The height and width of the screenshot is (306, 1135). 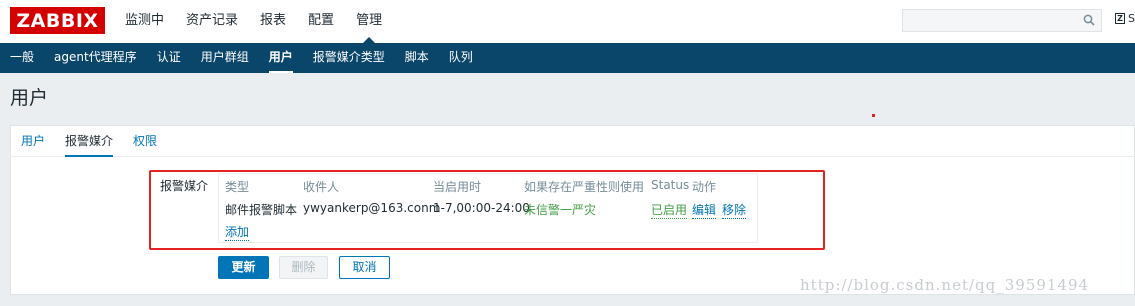 I want to click on main-nav-configuration: 配置, so click(x=321, y=21).